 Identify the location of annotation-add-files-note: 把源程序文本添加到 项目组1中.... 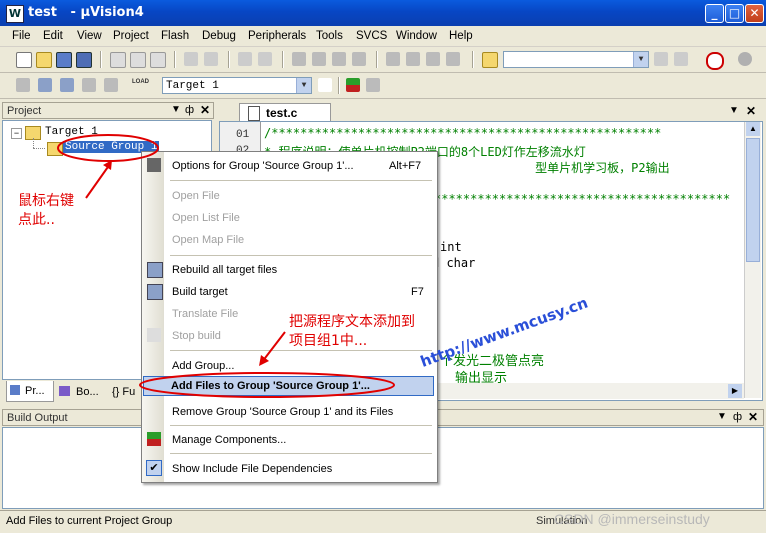
(352, 331).